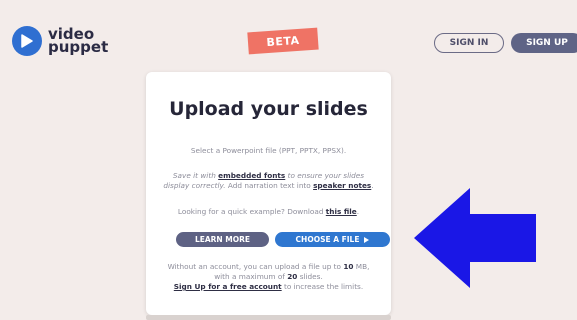 The image size is (577, 320). What do you see at coordinates (367, 239) in the screenshot?
I see `play-triangle-icon` at bounding box center [367, 239].